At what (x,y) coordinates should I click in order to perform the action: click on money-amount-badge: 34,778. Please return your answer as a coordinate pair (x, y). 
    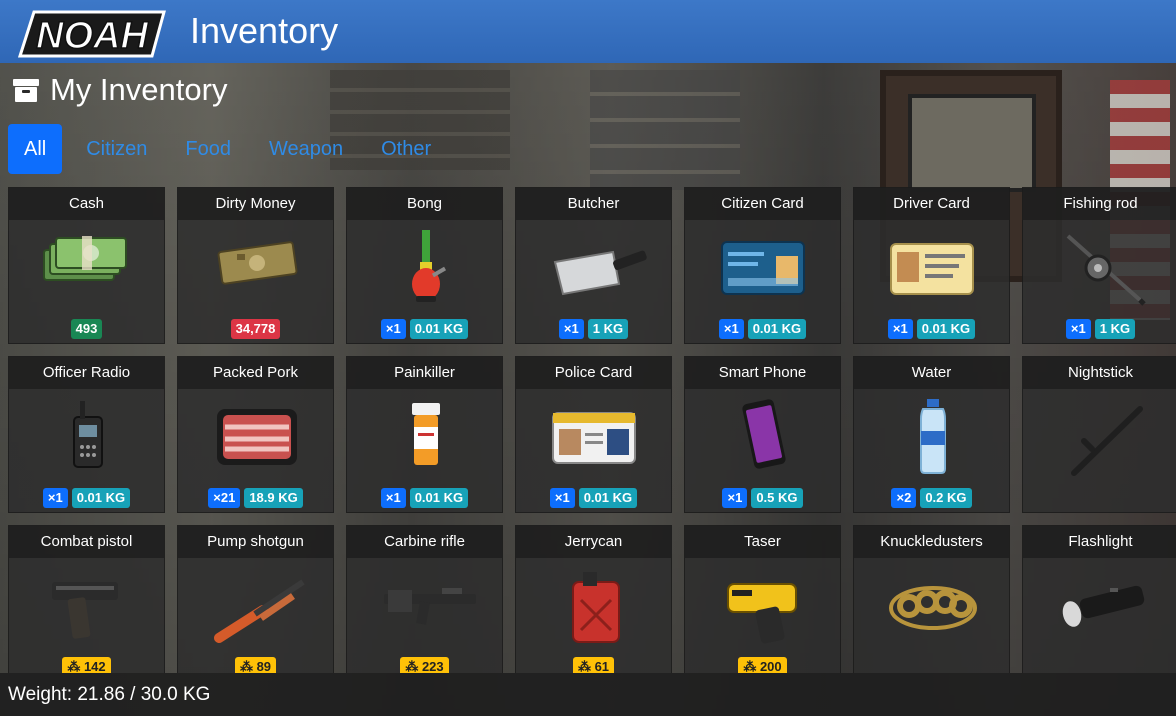
    Looking at the image, I should click on (255, 329).